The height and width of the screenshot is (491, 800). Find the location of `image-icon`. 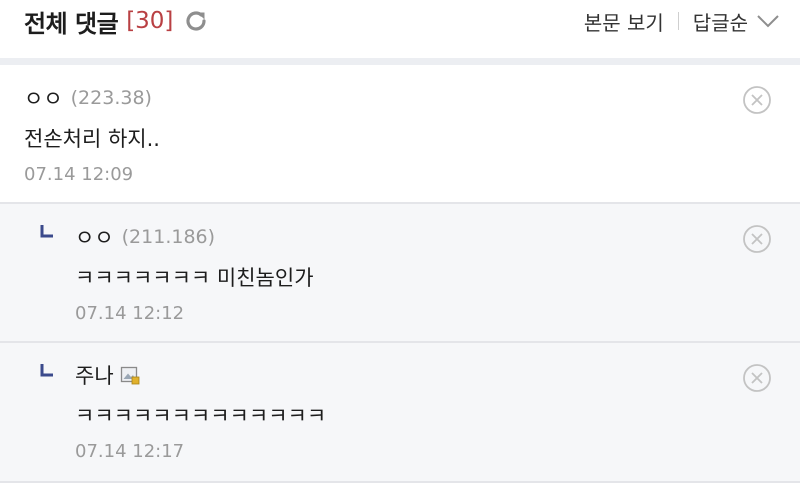

image-icon is located at coordinates (130, 375).